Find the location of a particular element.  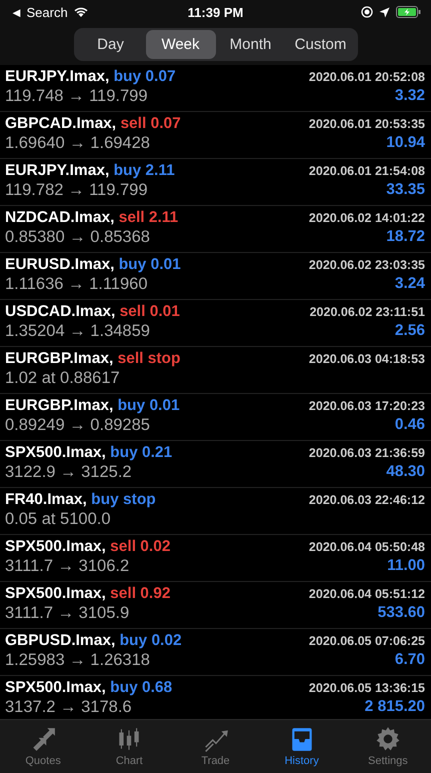

period-tab: Month is located at coordinates (251, 44).